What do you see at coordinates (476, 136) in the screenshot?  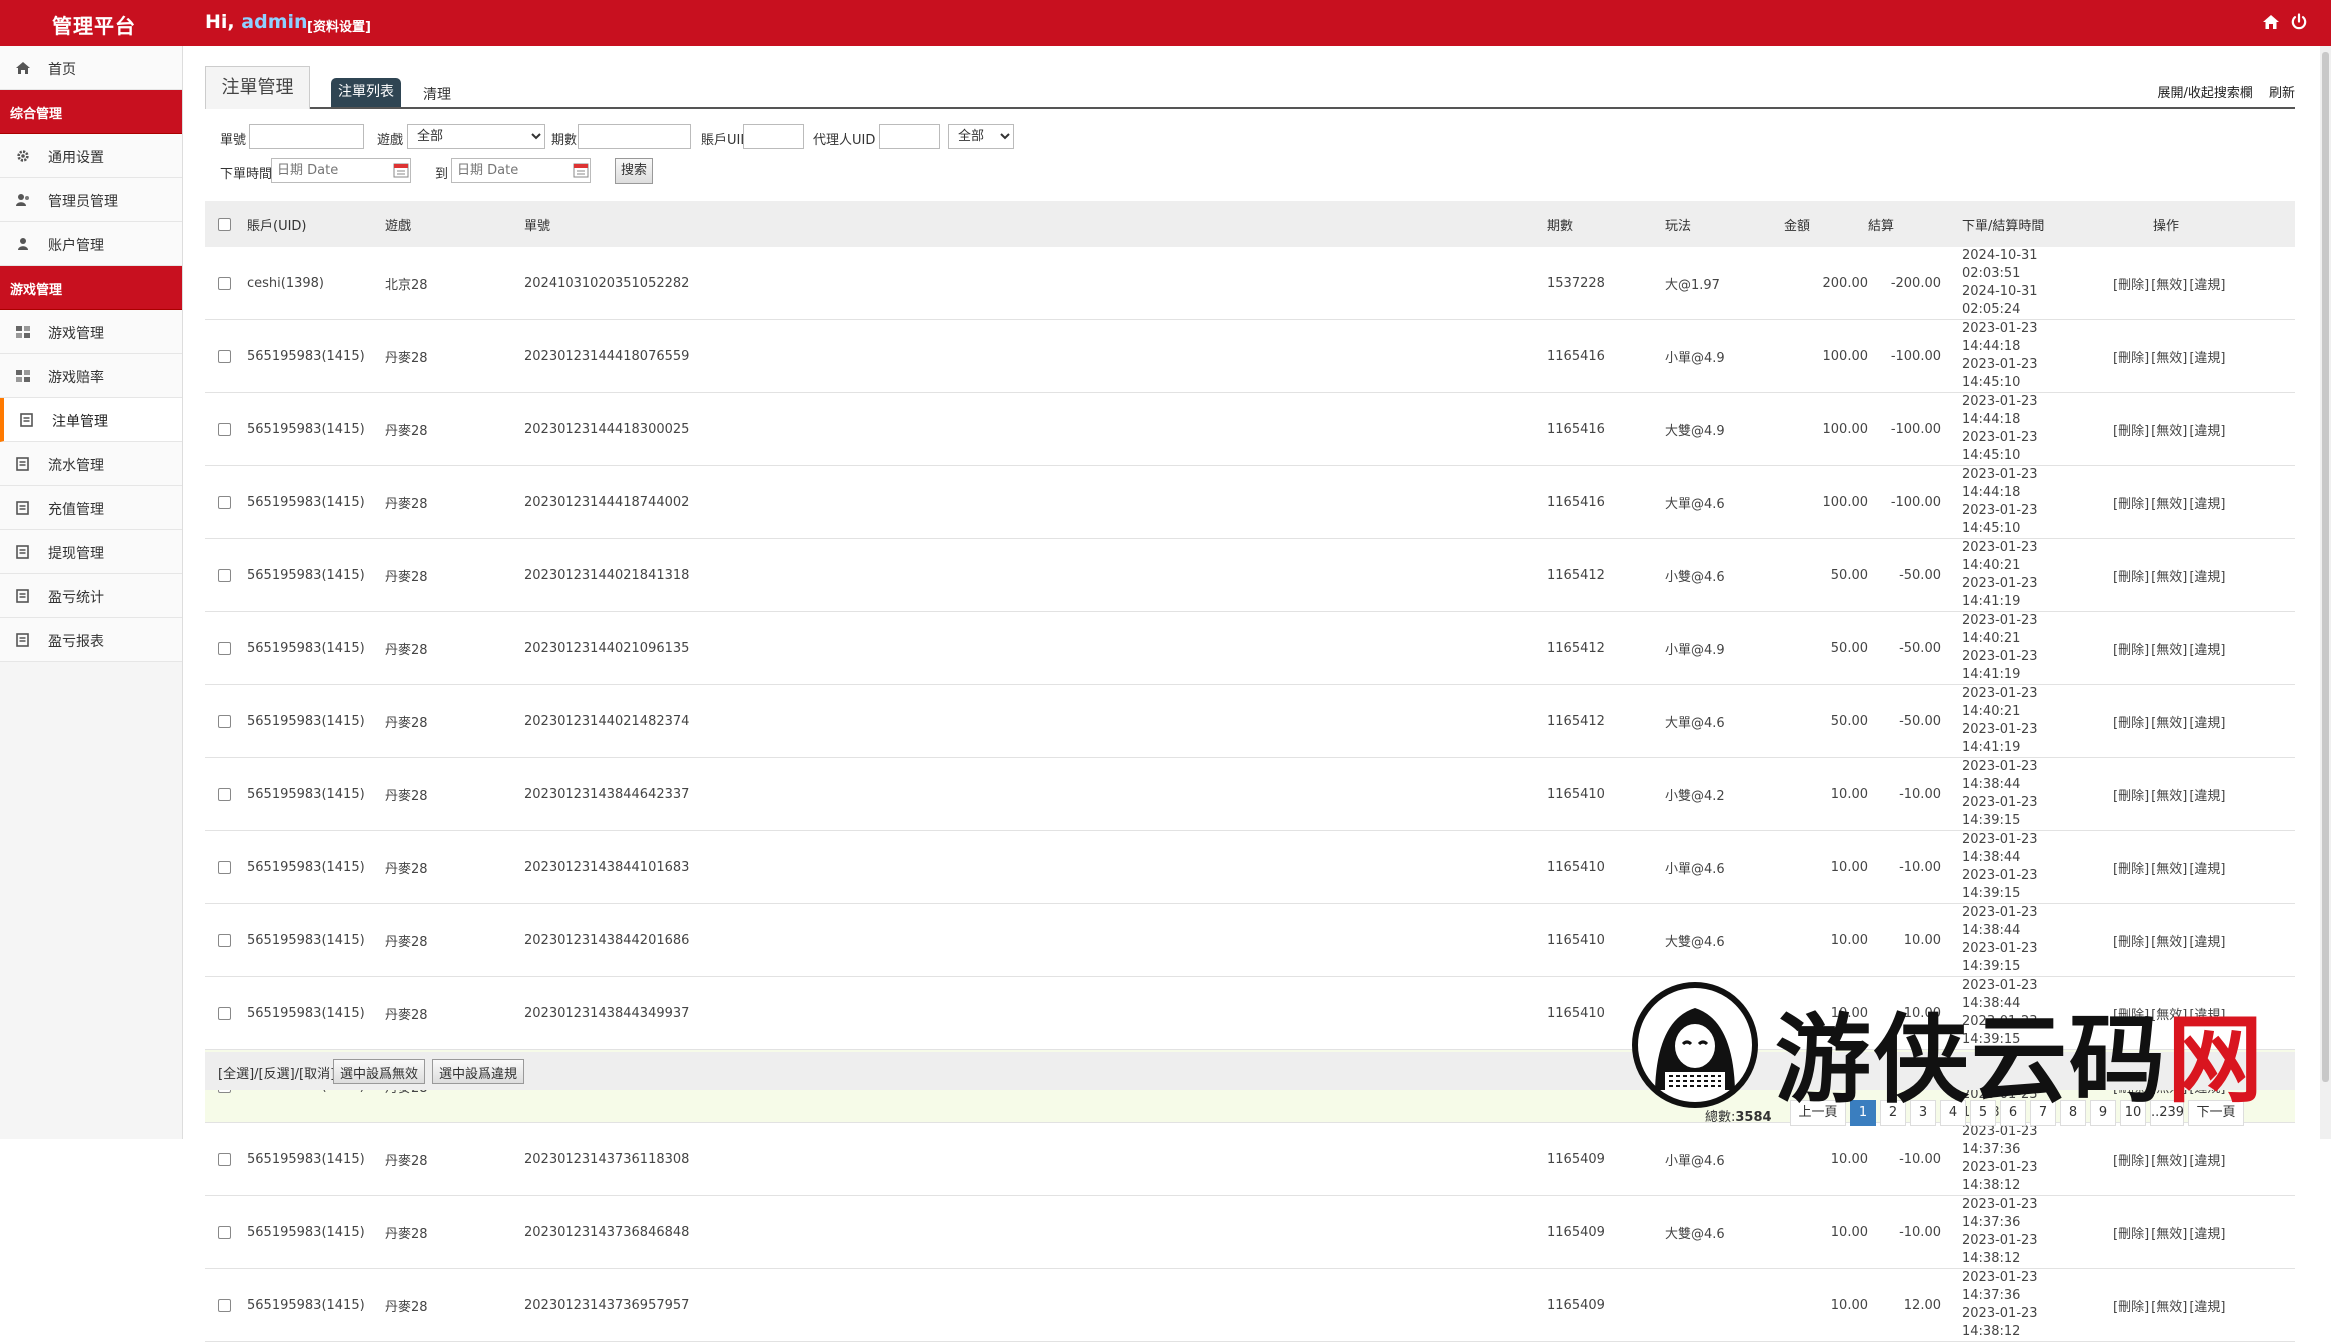 I see `game-select: 全部` at bounding box center [476, 136].